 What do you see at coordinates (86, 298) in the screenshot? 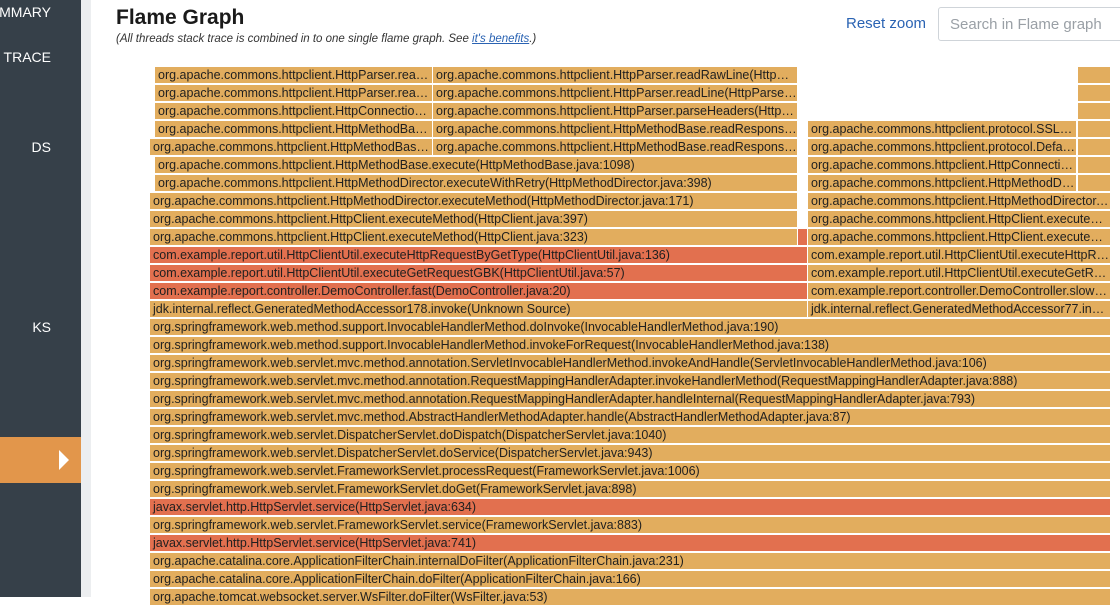
I see `sidebar-divider` at bounding box center [86, 298].